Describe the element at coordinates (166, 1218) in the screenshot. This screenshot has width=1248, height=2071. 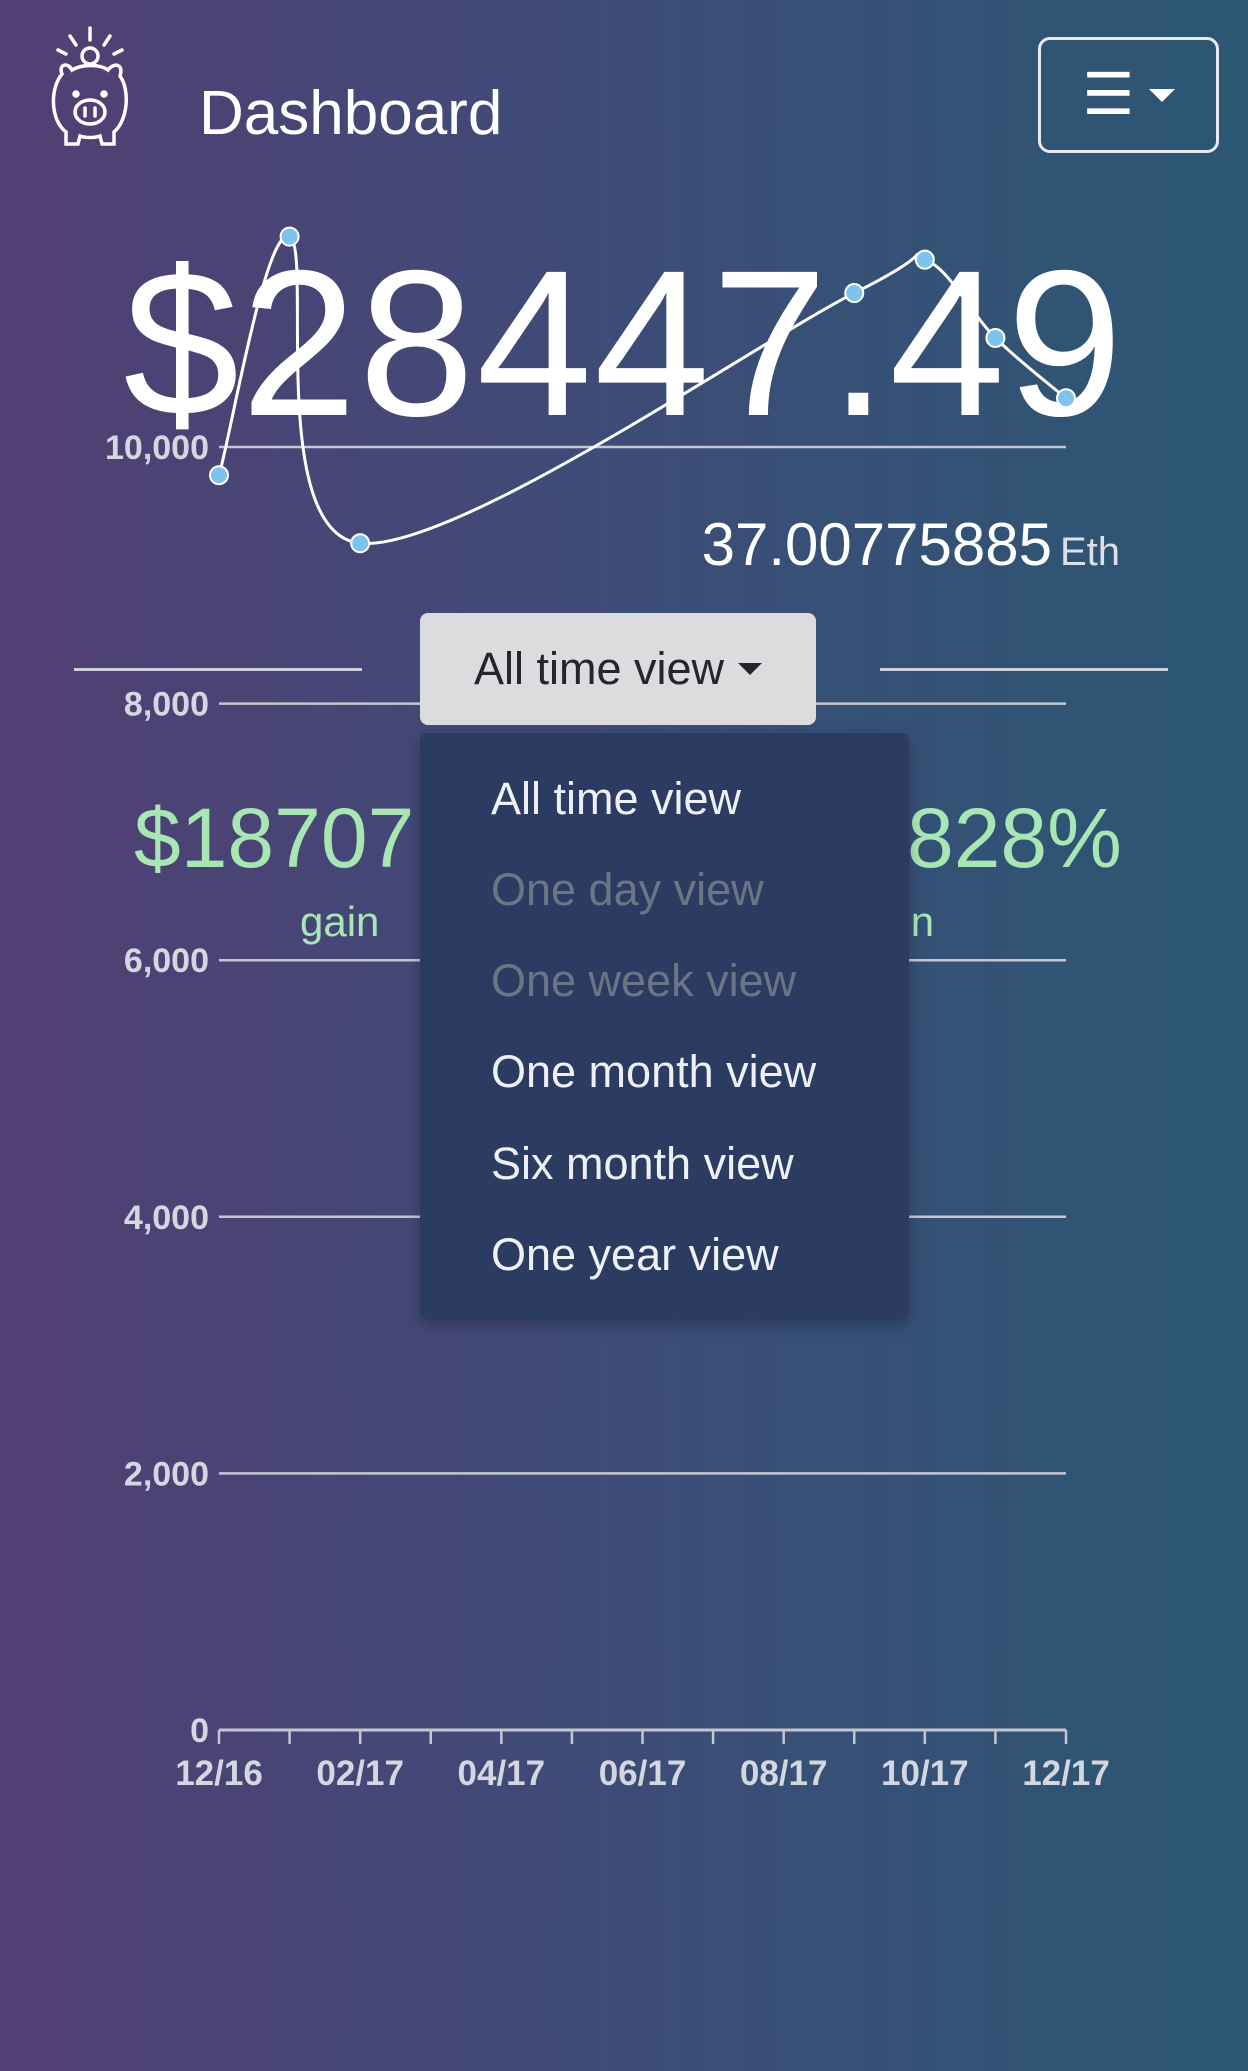
I see `y-tick-label: 4,000` at that location.